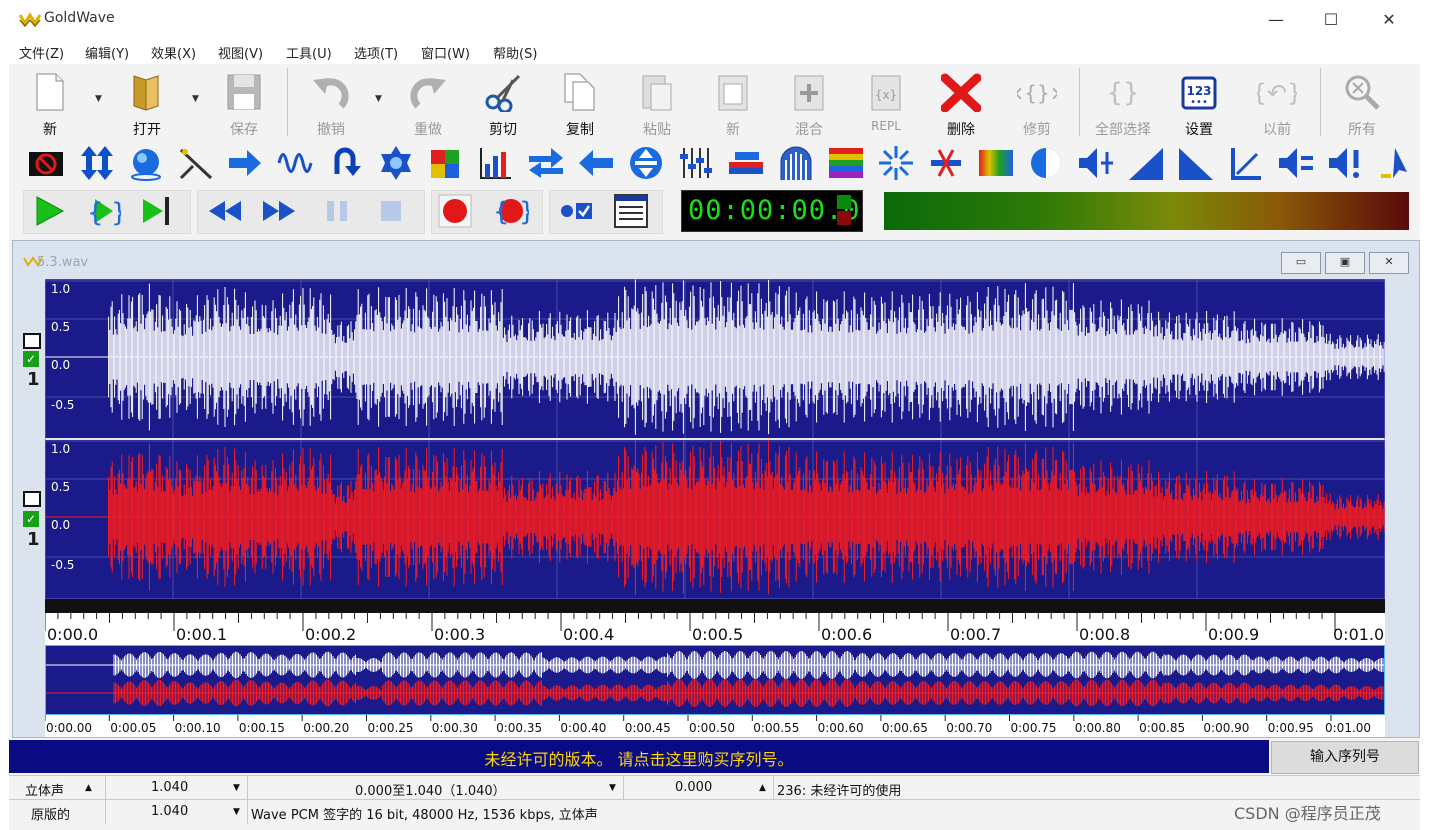 Image resolution: width=1430 pixels, height=830 pixels. What do you see at coordinates (279, 211) in the screenshot?
I see `fast-forward-icon` at bounding box center [279, 211].